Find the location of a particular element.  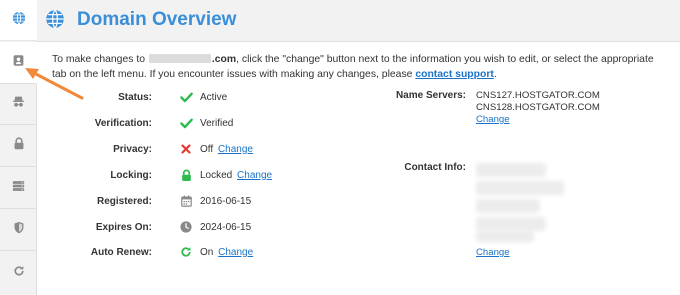

detail-row-autorenew: Auto Renew: On Change is located at coordinates (217, 252).